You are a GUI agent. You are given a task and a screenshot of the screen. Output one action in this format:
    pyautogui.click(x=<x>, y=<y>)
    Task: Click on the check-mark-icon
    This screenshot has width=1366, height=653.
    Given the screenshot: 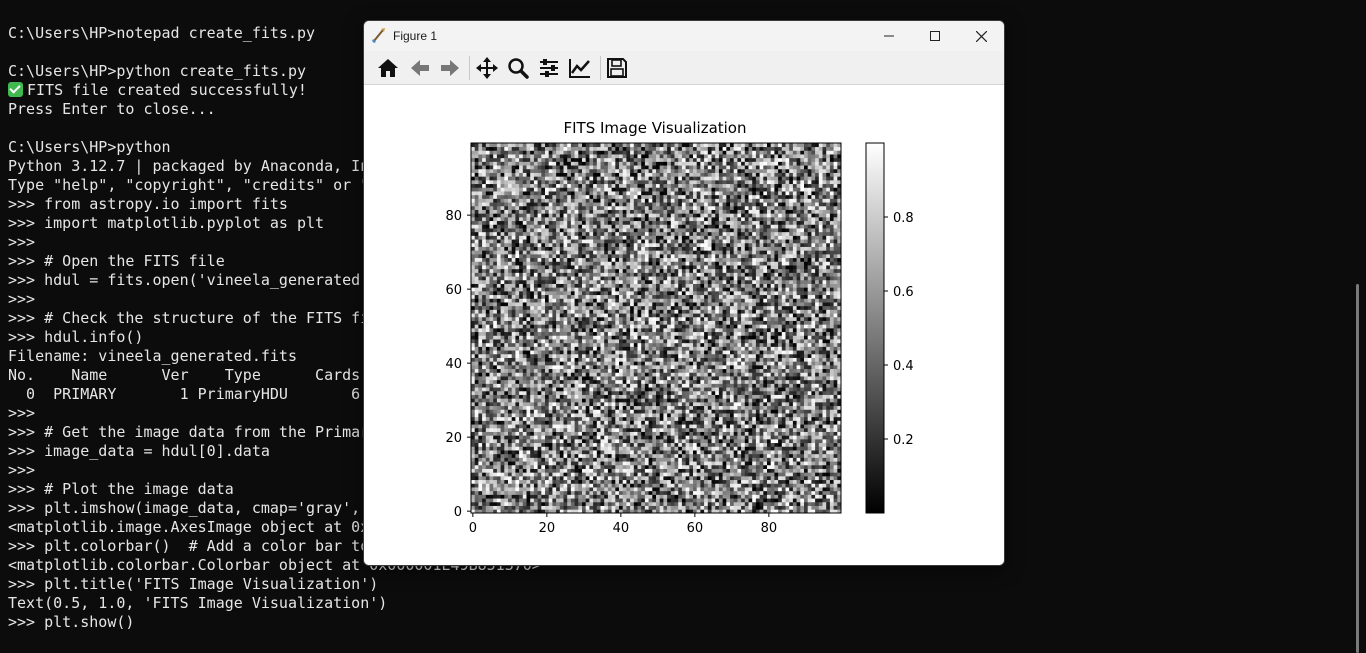 What is the action you would take?
    pyautogui.click(x=15, y=89)
    